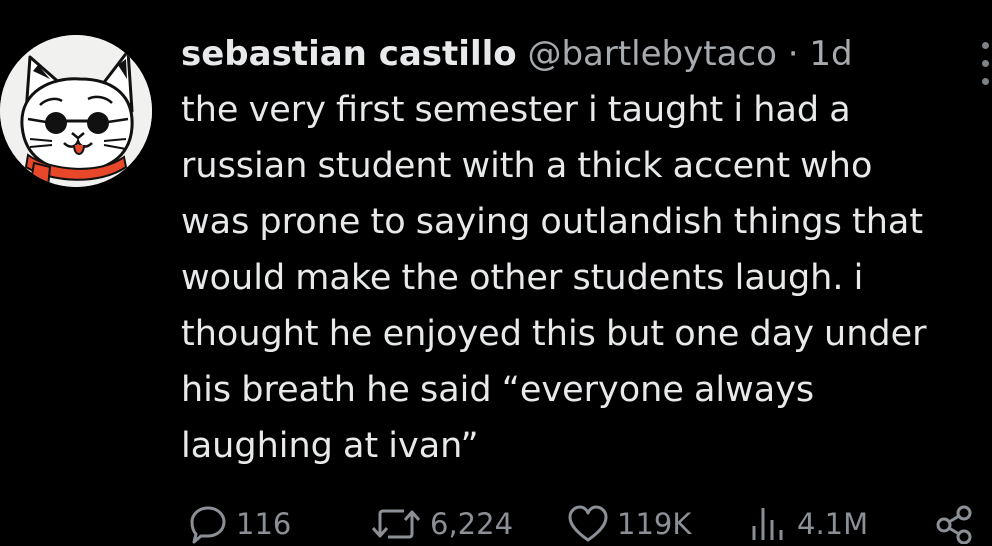 This screenshot has height=546, width=992. I want to click on cat-avatar-icon, so click(76, 111).